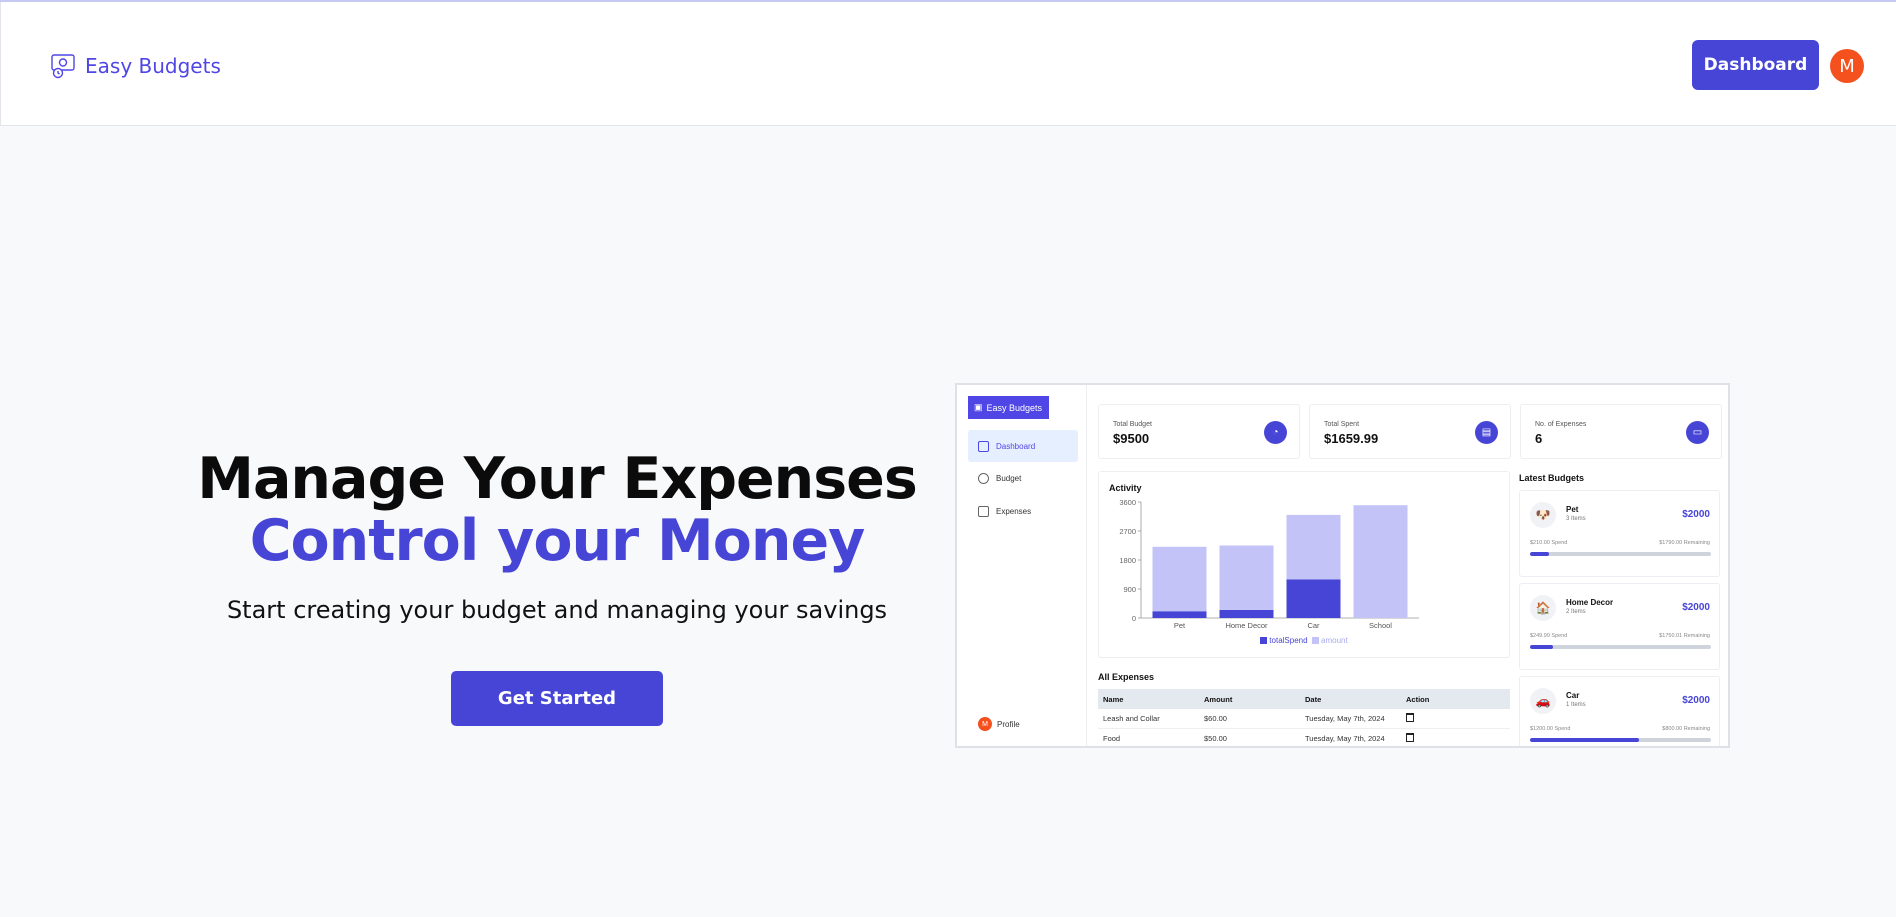 Image resolution: width=1896 pixels, height=917 pixels. I want to click on x-tick-label: Home Decor, so click(1246, 625).